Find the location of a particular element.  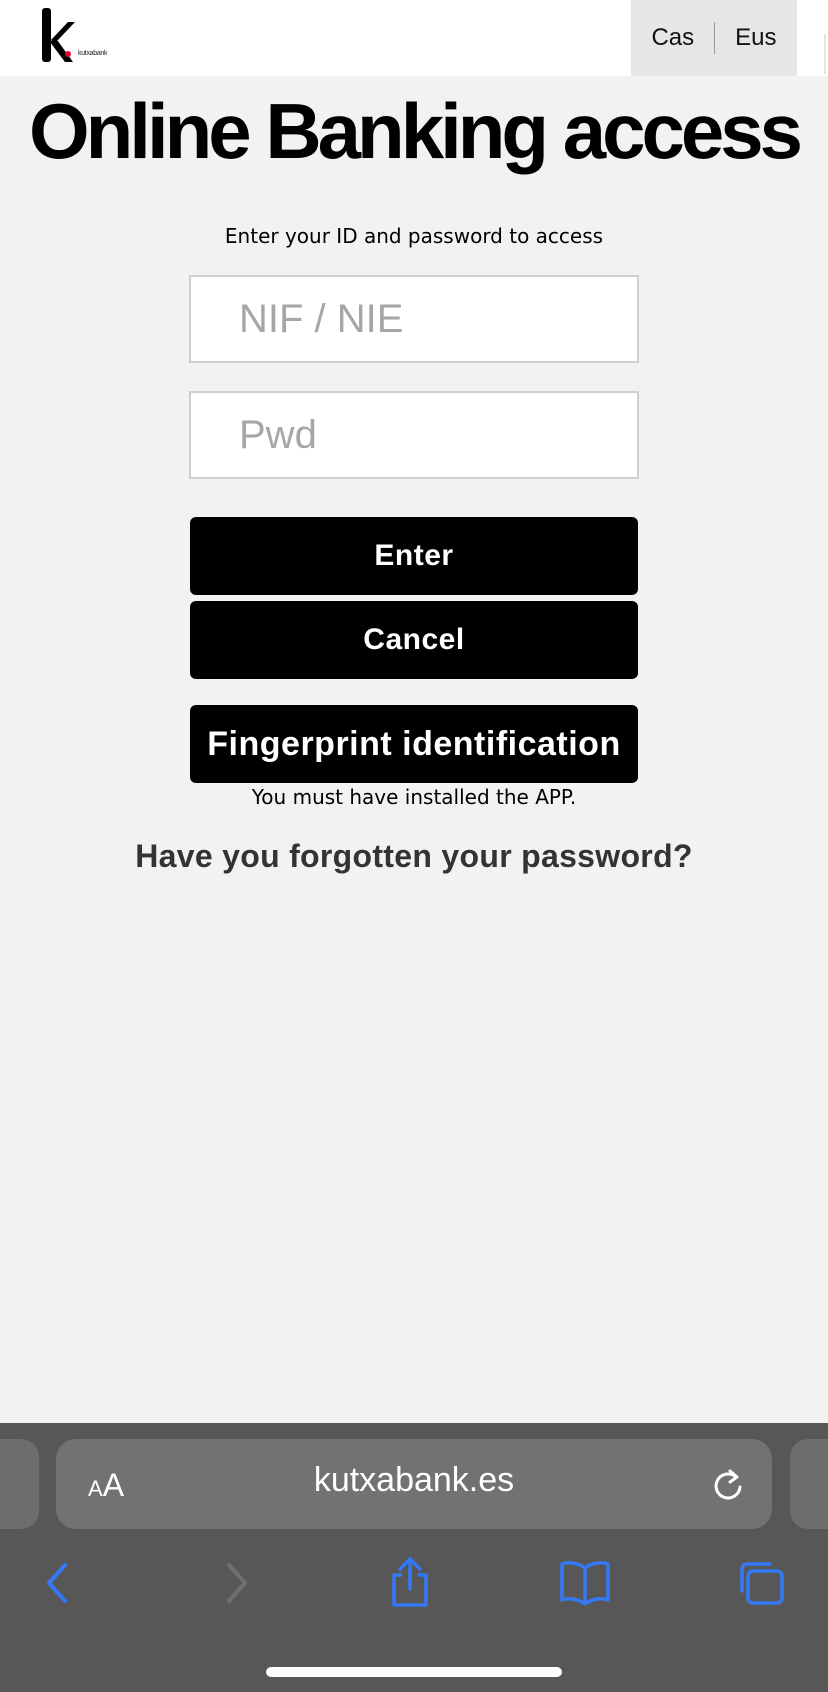

language-selector: Cas Eus is located at coordinates (714, 38).